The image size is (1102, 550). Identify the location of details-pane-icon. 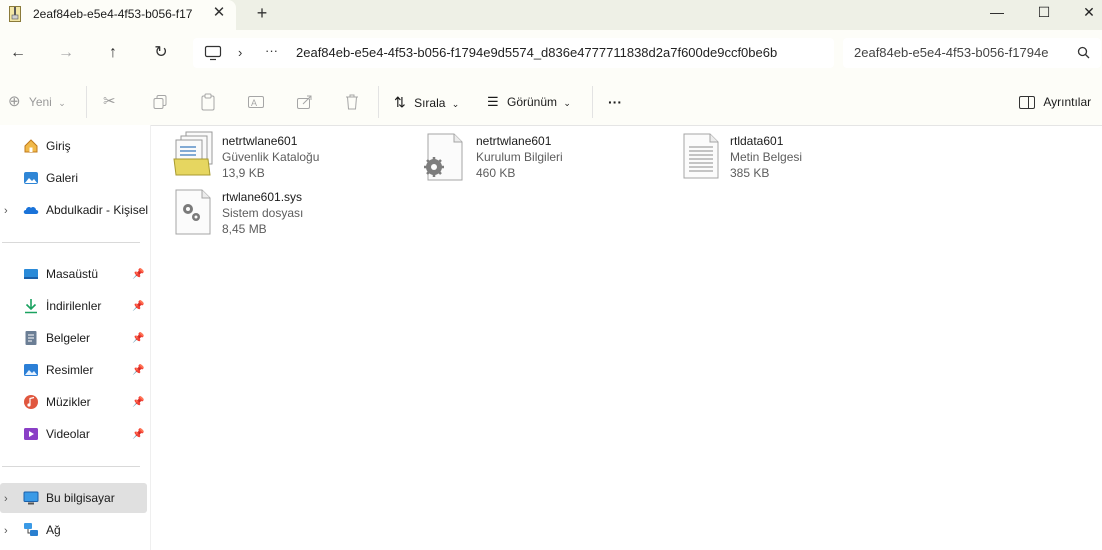
(1027, 103).